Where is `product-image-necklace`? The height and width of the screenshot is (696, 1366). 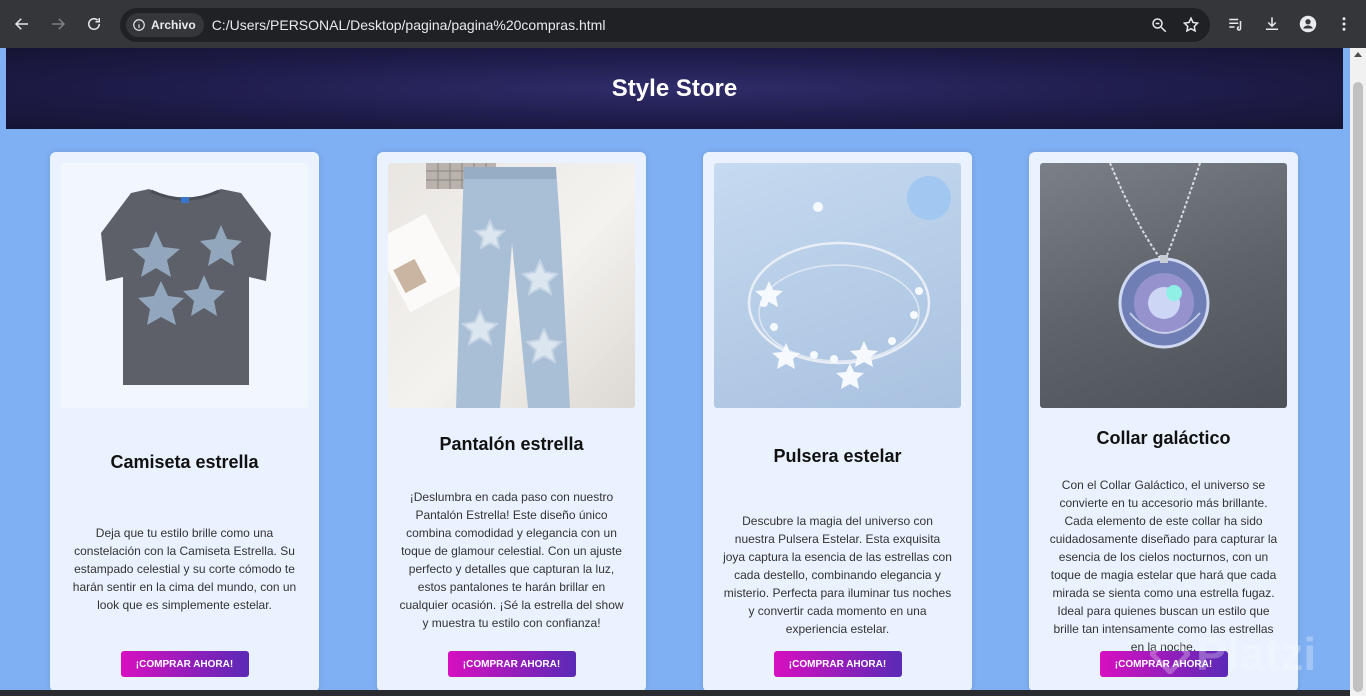
product-image-necklace is located at coordinates (1163, 285).